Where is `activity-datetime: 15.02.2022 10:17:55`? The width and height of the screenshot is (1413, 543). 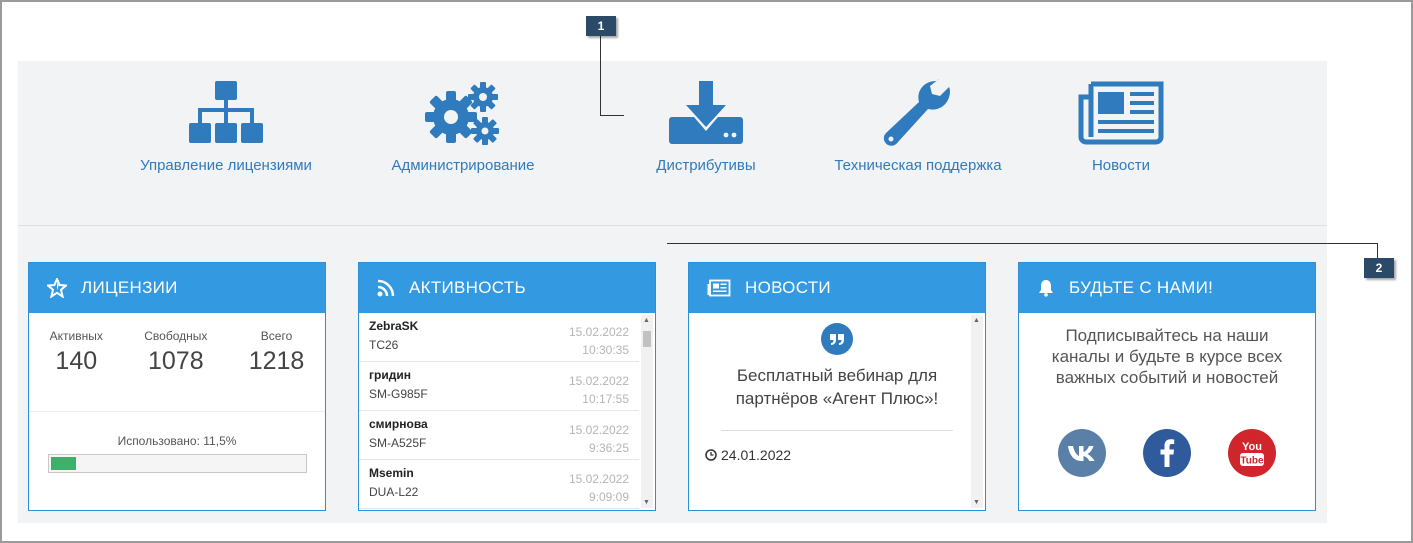
activity-datetime: 15.02.2022 10:17:55 is located at coordinates (599, 390).